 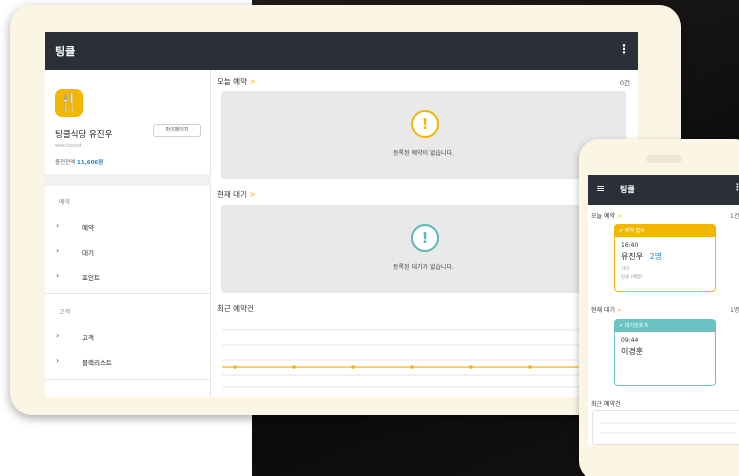 I want to click on phone-waiting-count: 1명, so click(x=734, y=310).